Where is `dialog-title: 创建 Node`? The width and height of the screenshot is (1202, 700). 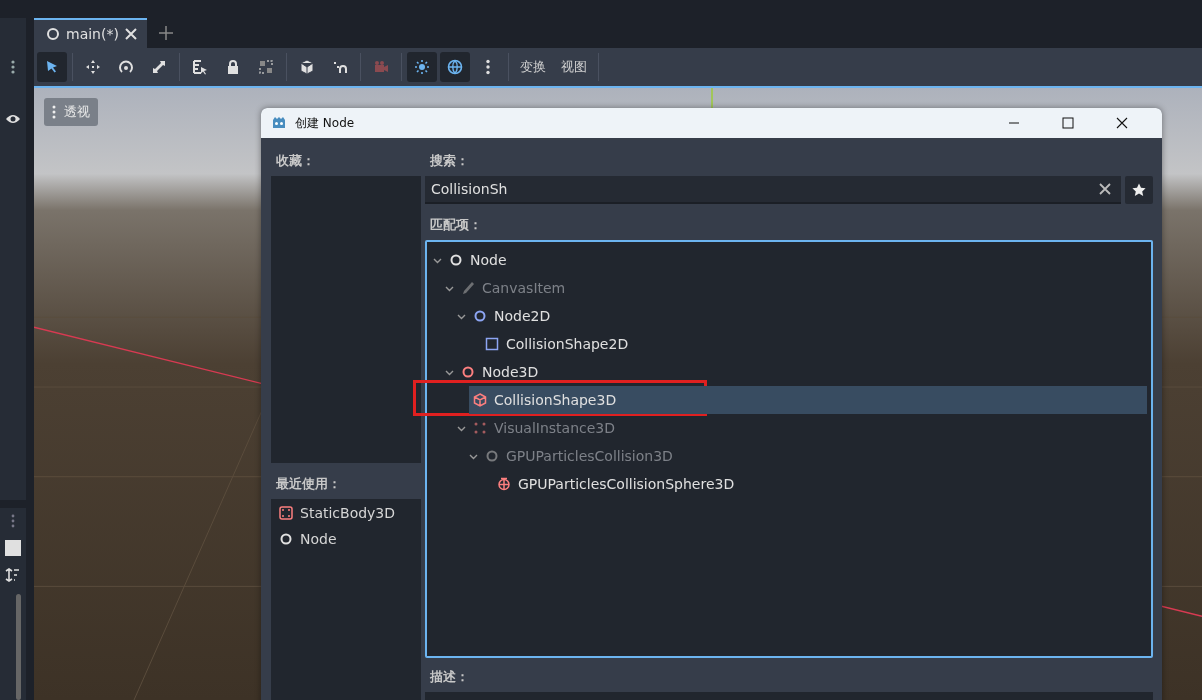
dialog-title: 创建 Node is located at coordinates (325, 123).